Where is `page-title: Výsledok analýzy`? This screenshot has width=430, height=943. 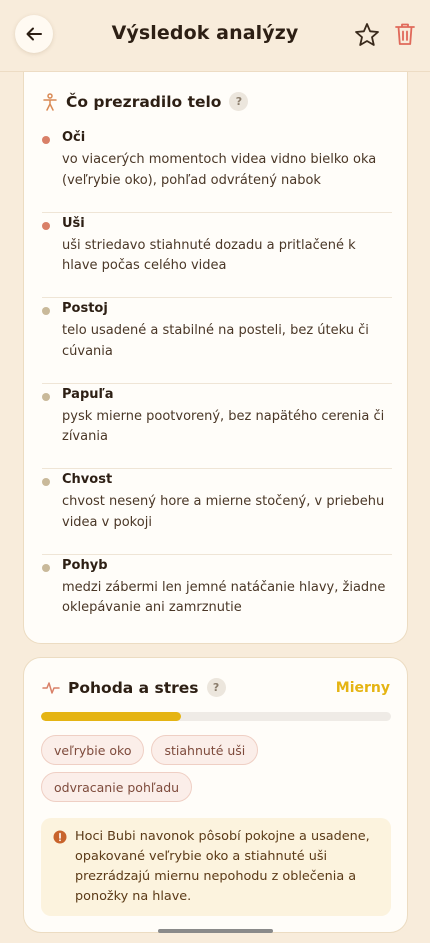 page-title: Výsledok analýzy is located at coordinates (205, 33).